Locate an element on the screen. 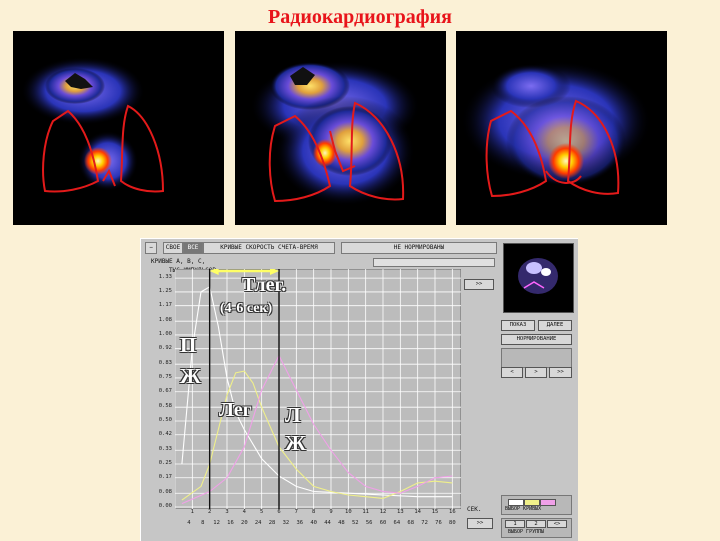  x-tick-label: 8 is located at coordinates (314, 512).